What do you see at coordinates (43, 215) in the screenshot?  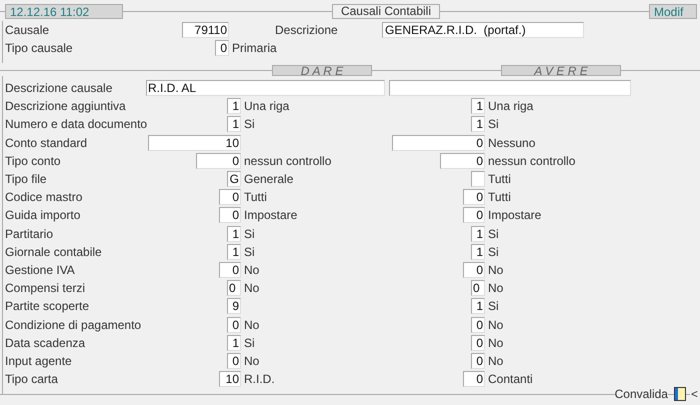 I see `field-label: Guida importo` at bounding box center [43, 215].